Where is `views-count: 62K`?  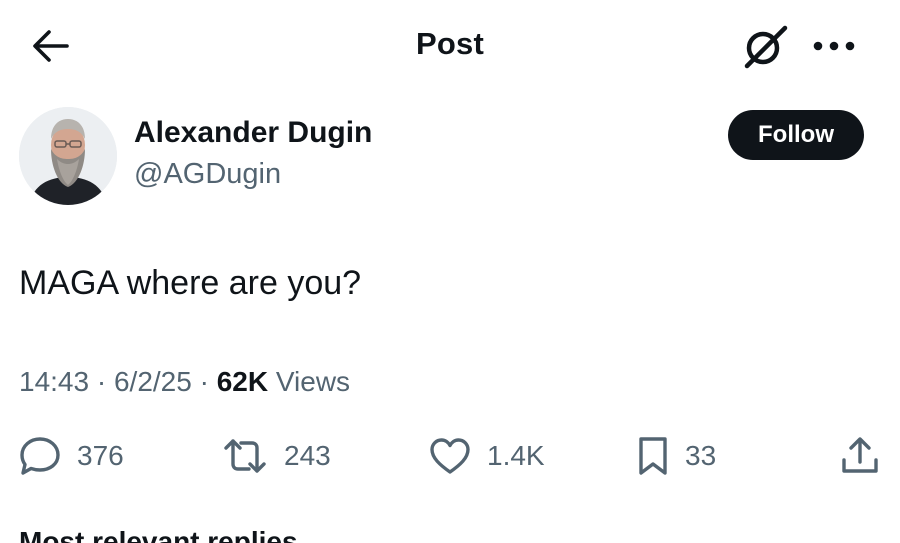 views-count: 62K is located at coordinates (242, 381).